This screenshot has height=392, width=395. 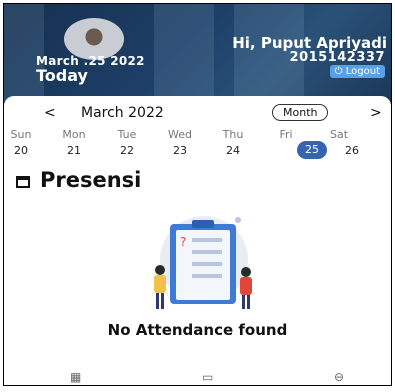 What do you see at coordinates (23, 182) in the screenshot?
I see `calendar-icon` at bounding box center [23, 182].